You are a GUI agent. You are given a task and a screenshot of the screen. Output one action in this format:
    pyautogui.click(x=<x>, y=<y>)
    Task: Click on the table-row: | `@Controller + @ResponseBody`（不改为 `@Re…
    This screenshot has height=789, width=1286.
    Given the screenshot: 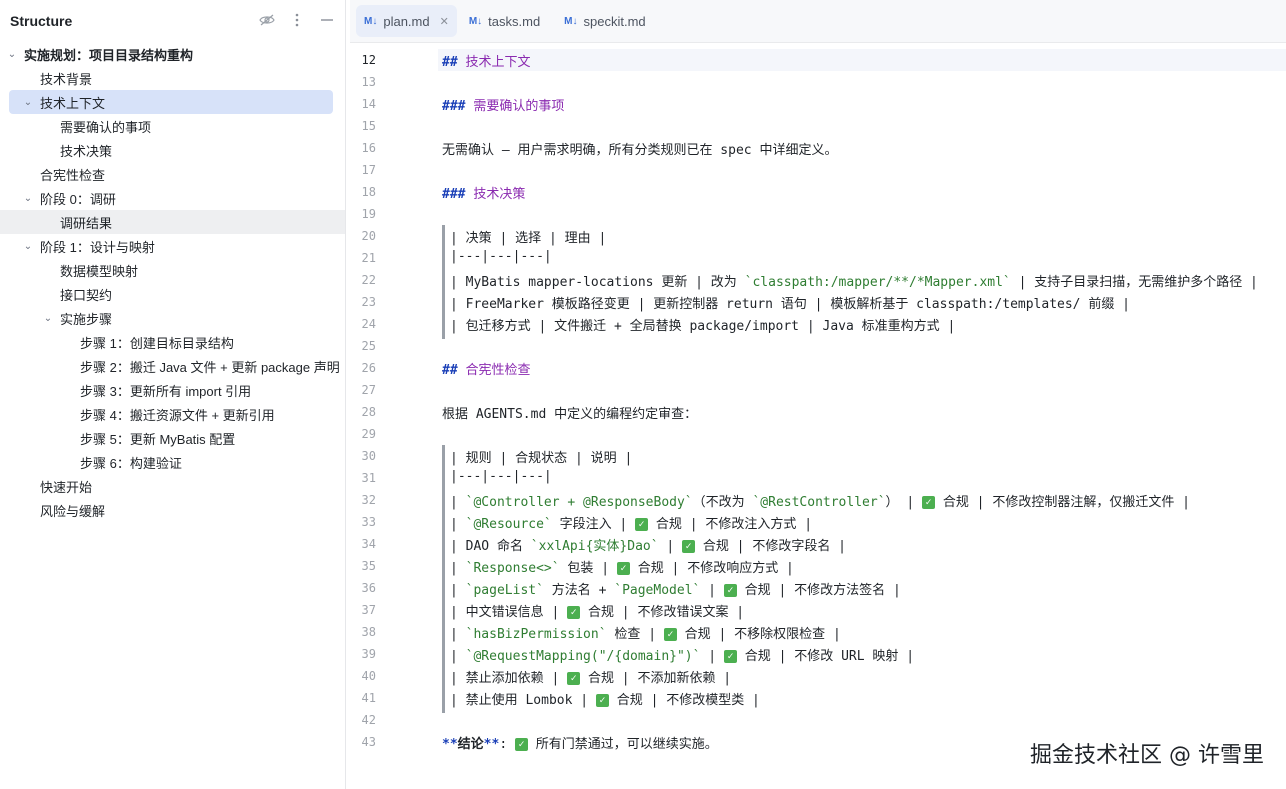 What is the action you would take?
    pyautogui.click(x=820, y=500)
    